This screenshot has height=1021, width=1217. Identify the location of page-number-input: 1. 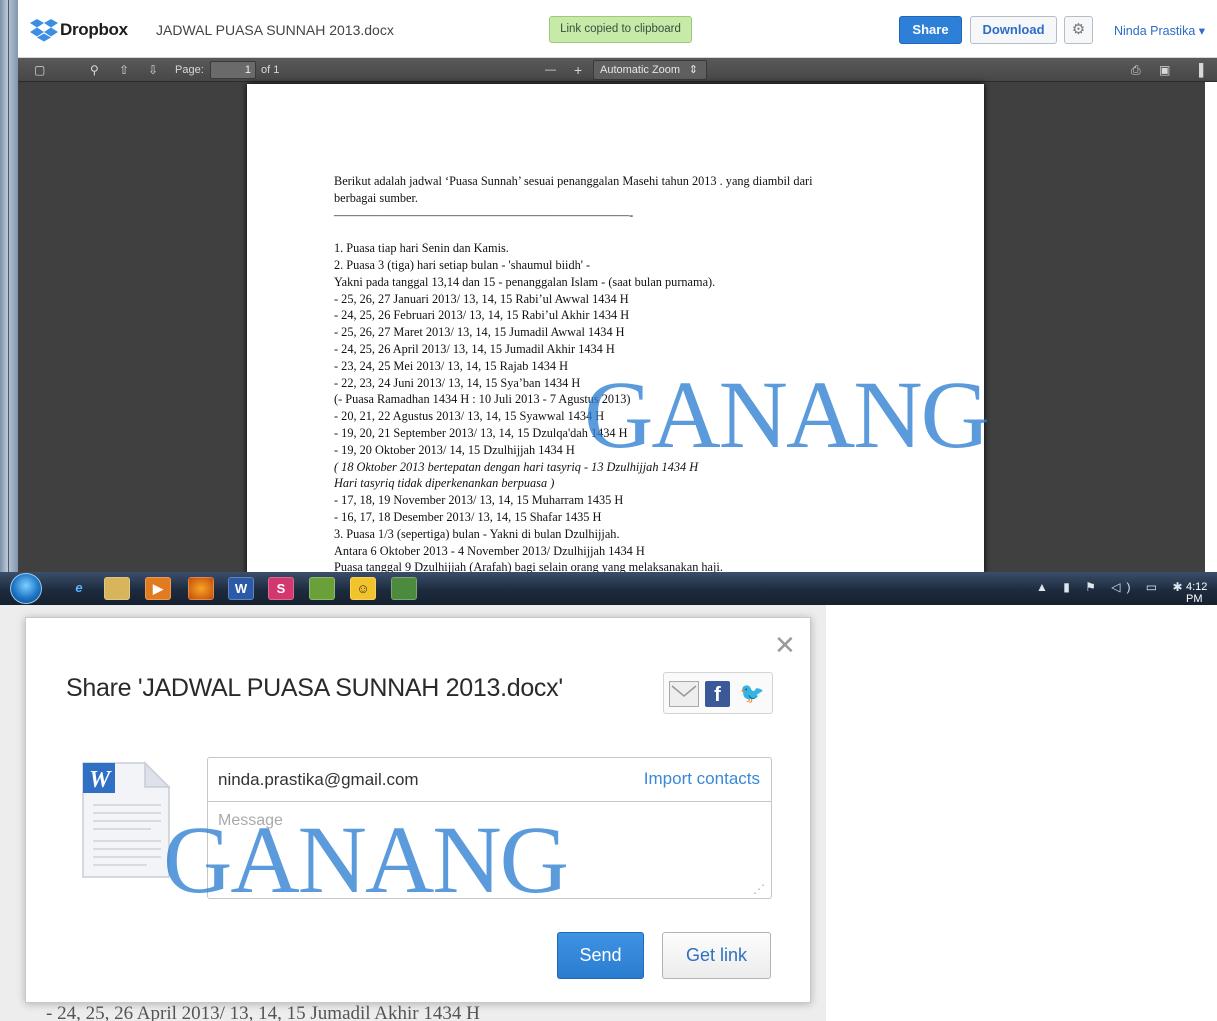
(233, 70).